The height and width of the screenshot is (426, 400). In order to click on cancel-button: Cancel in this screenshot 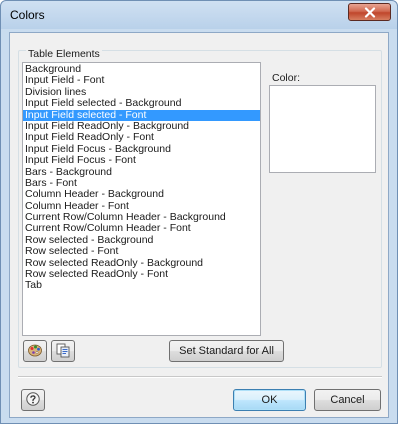, I will do `click(347, 400)`.